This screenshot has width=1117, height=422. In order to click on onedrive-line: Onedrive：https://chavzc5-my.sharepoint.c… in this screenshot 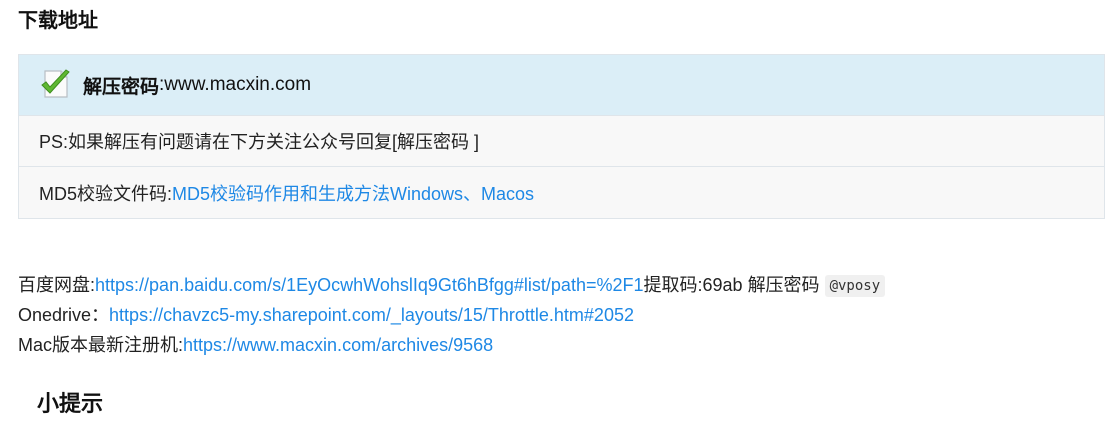, I will do `click(451, 315)`.